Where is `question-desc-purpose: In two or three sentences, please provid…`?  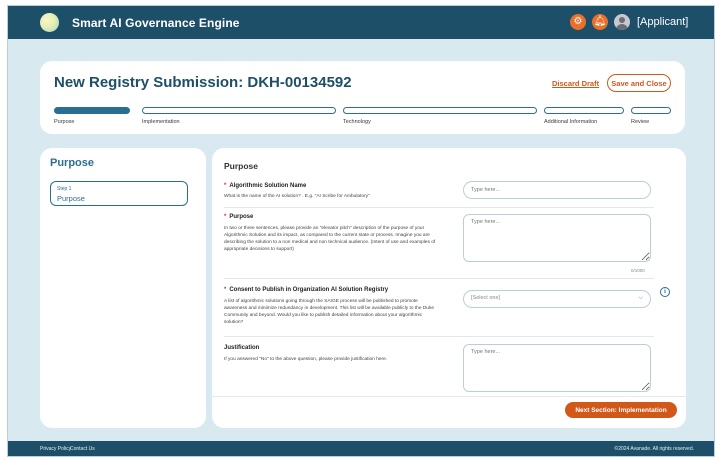 question-desc-purpose: In two or three sentences, please provid… is located at coordinates (330, 239).